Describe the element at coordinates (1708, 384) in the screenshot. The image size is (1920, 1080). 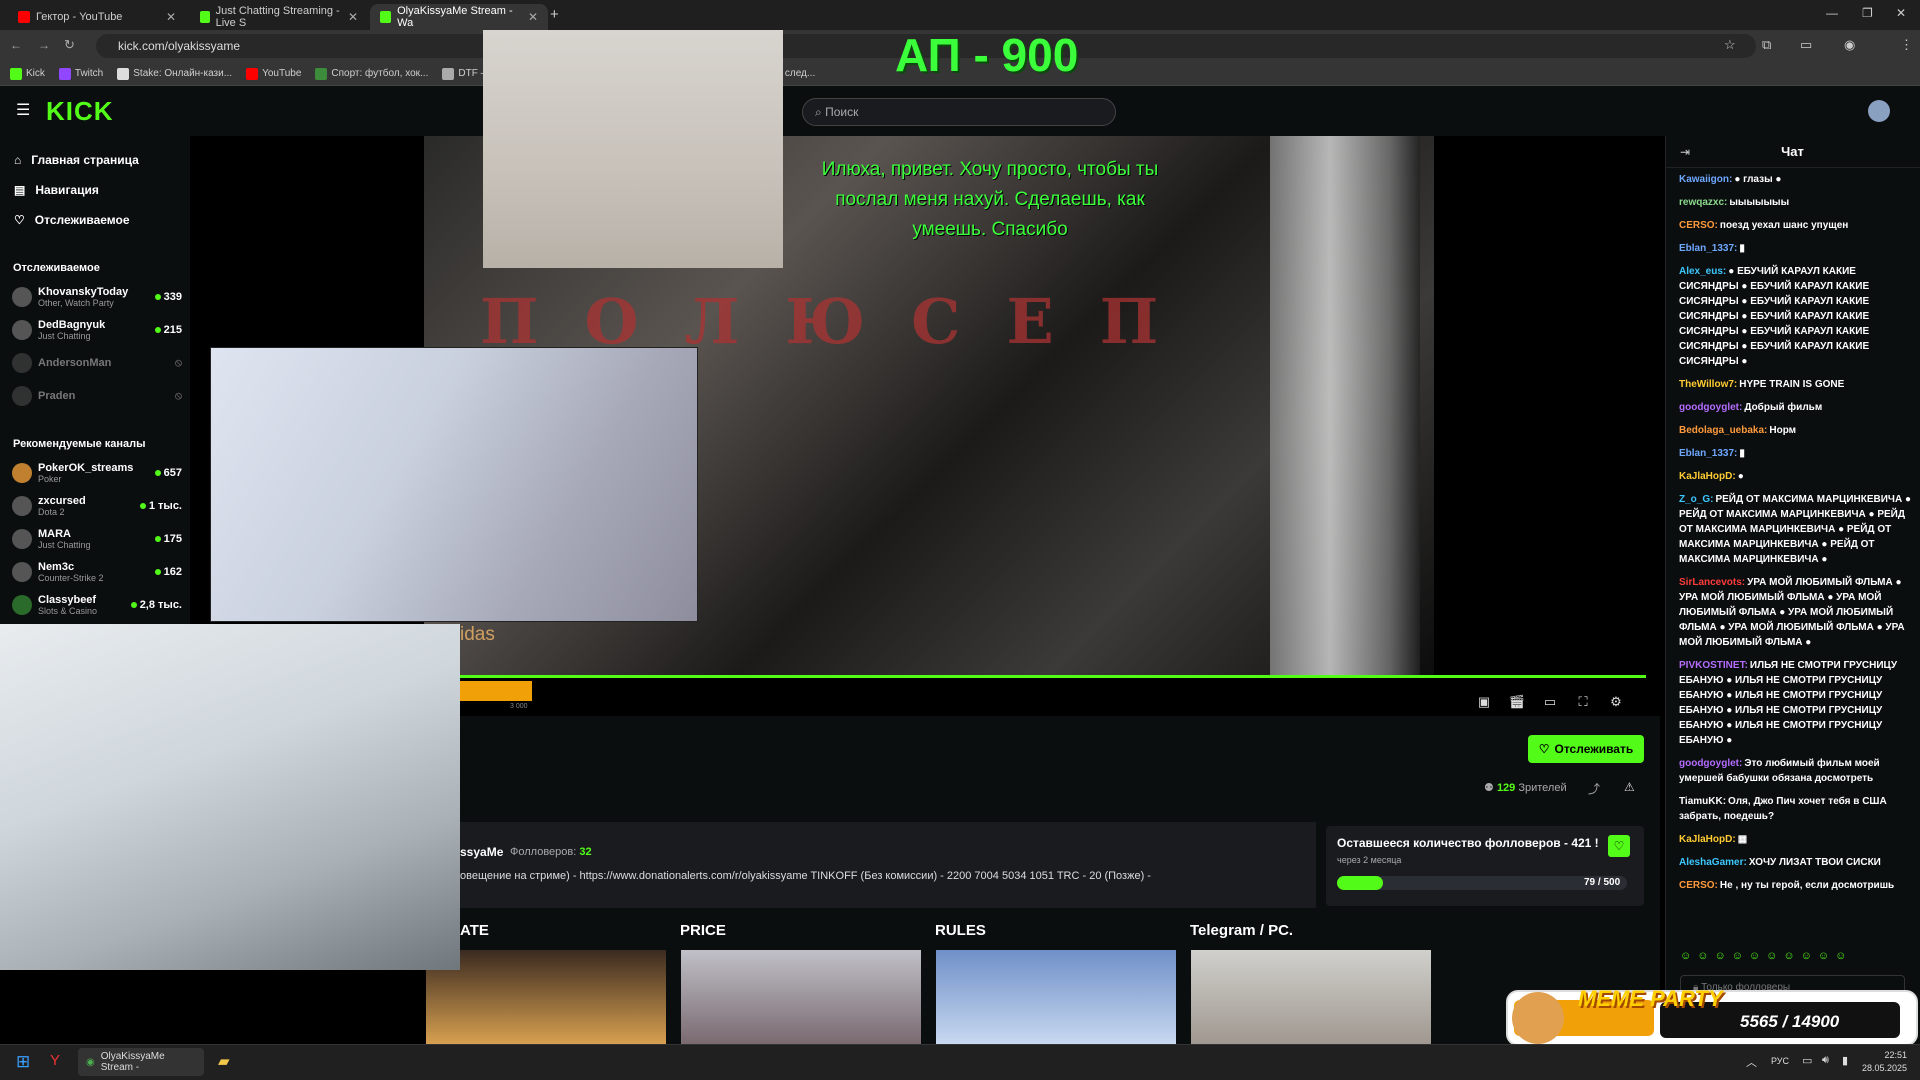
I see `chat-username: TheWillow7:` at that location.